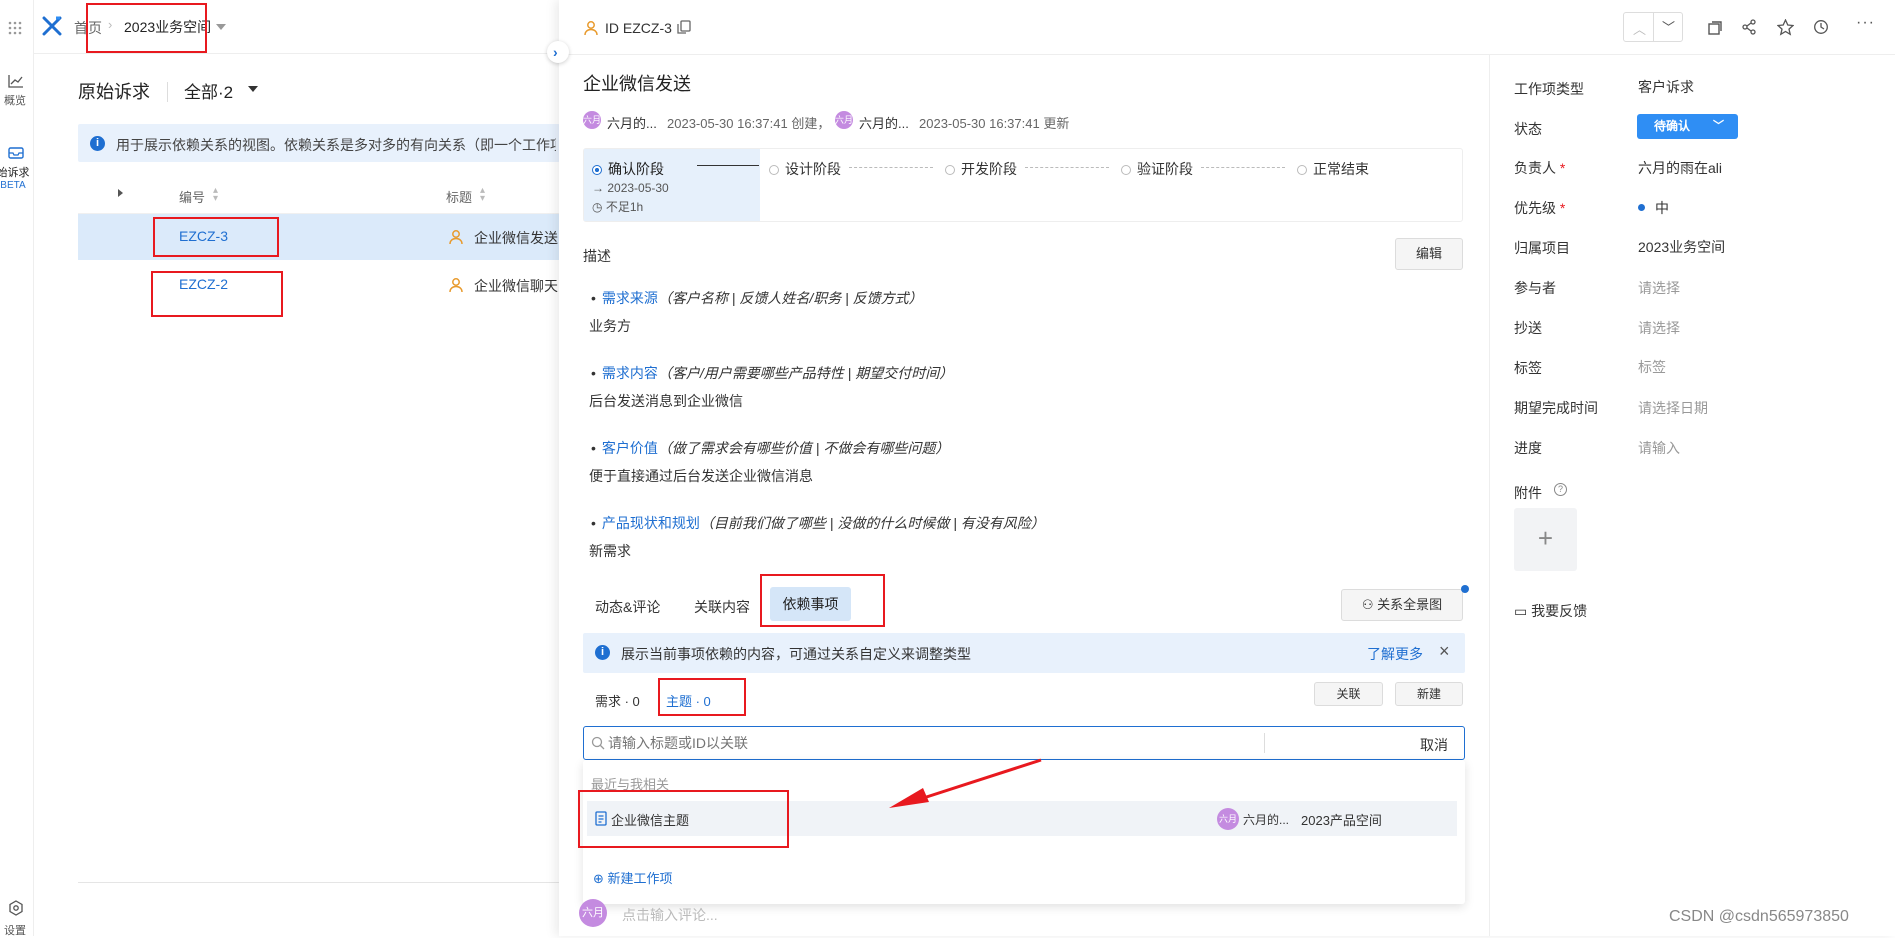 The width and height of the screenshot is (1895, 938). What do you see at coordinates (167, 27) in the screenshot?
I see `breadcrumb-space: 2023业务空间` at bounding box center [167, 27].